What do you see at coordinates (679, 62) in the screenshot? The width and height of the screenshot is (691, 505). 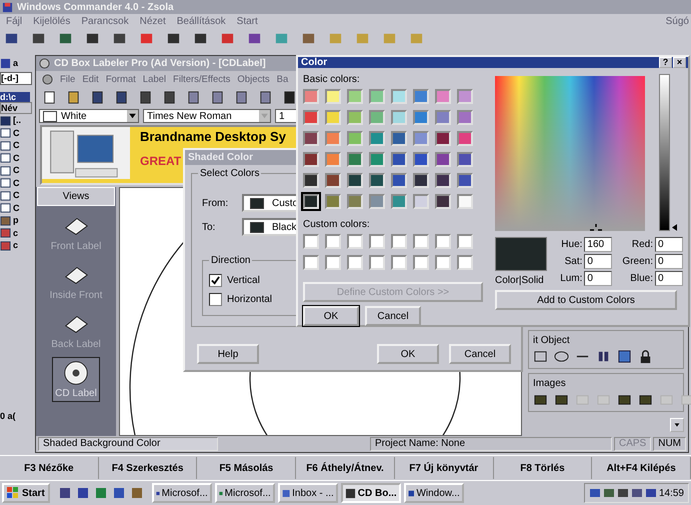 I see `close-button: ×` at bounding box center [679, 62].